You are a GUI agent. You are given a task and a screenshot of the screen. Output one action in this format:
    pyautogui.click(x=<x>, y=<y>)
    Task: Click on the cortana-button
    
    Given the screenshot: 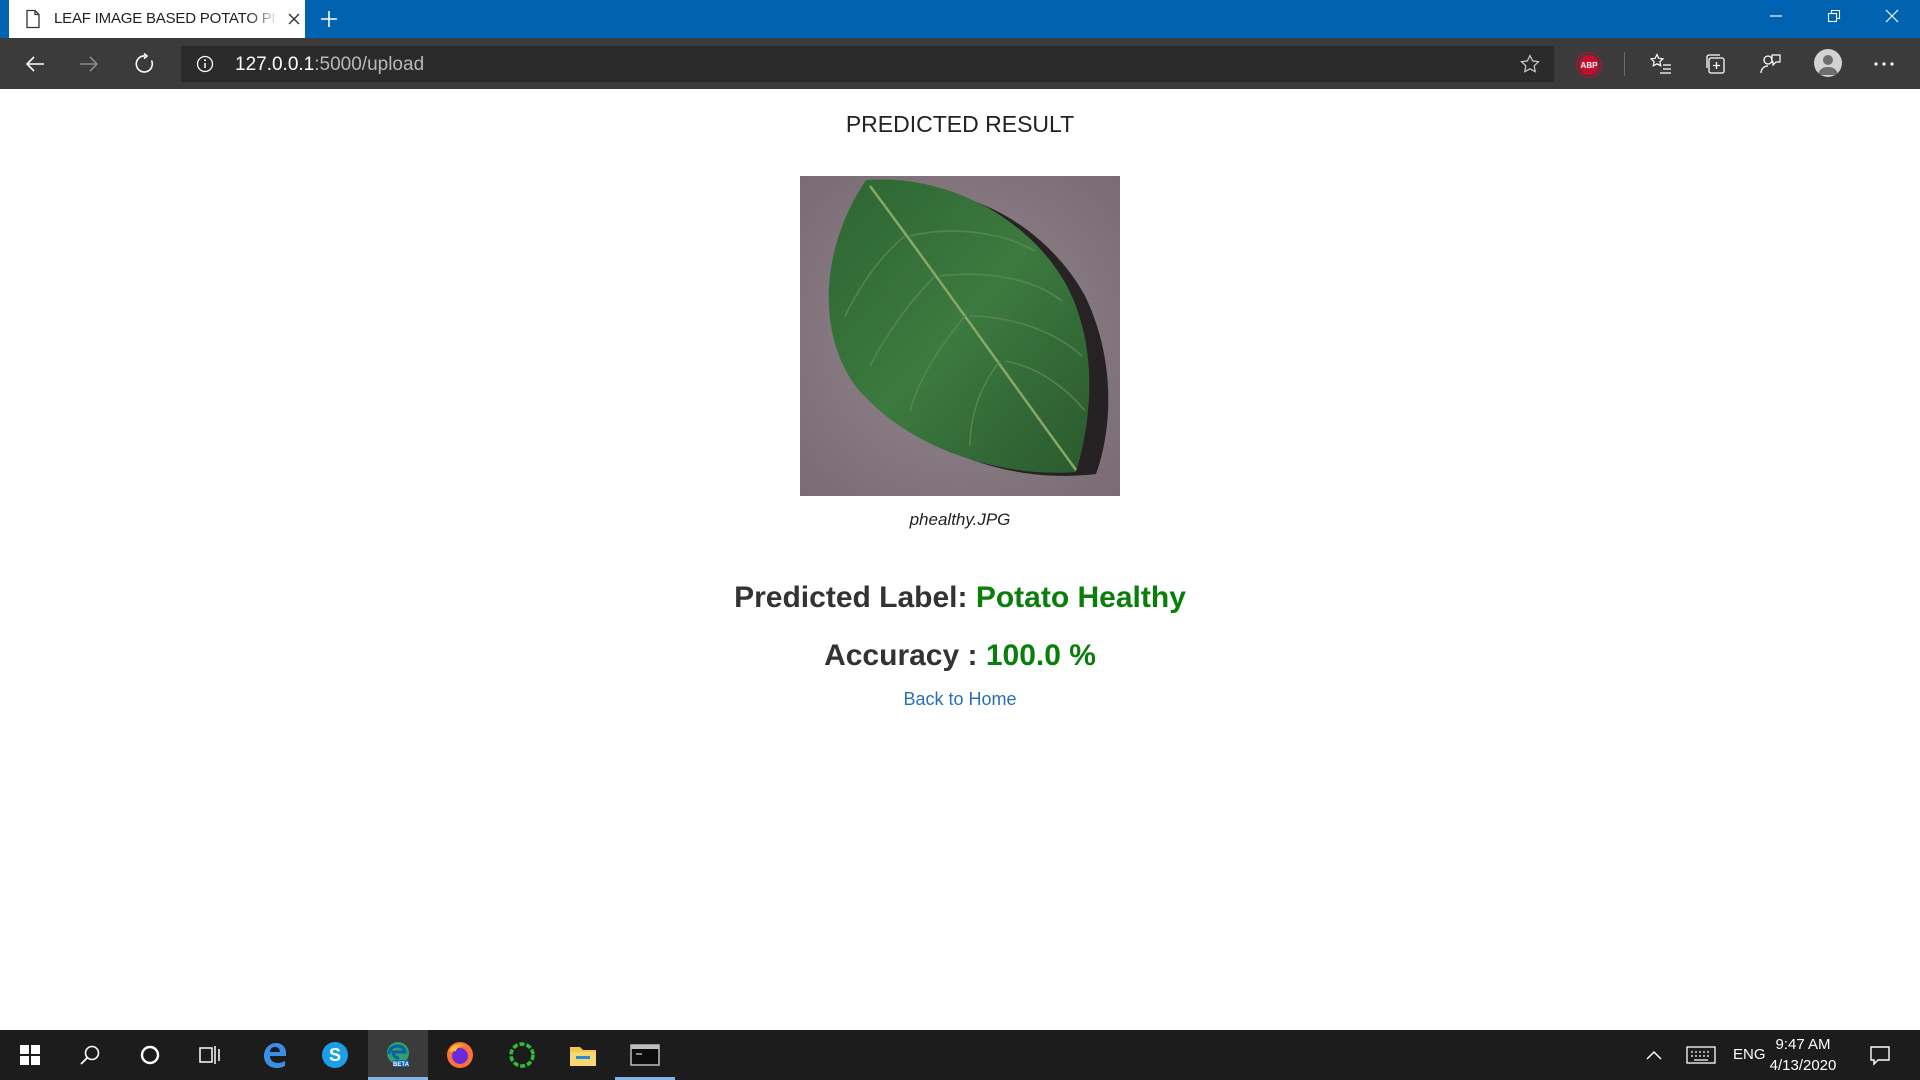 What is the action you would take?
    pyautogui.click(x=150, y=1055)
    